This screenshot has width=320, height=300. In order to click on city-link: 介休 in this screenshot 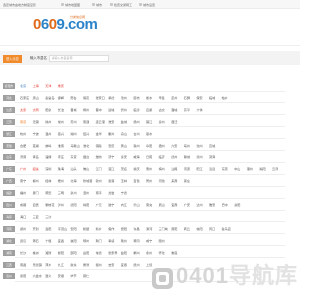, I will do `click(199, 110)`.